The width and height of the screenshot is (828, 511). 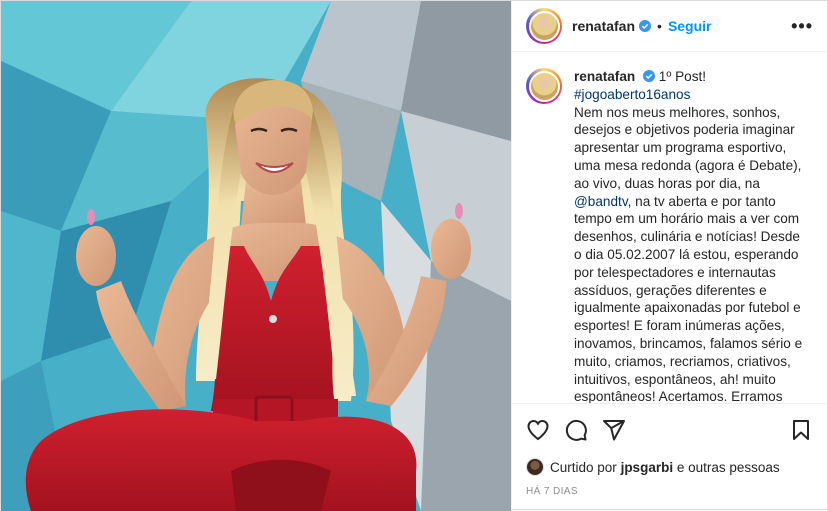 I want to click on heart-icon, so click(x=538, y=430).